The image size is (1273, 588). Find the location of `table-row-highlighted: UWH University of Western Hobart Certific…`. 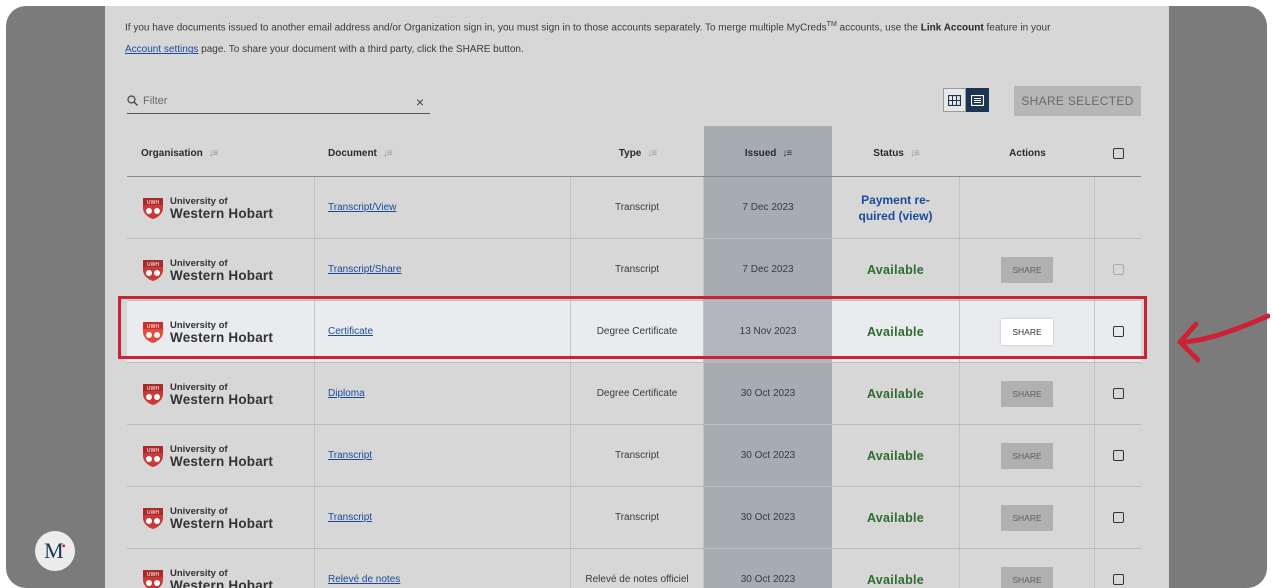

table-row-highlighted: UWH University of Western Hobart Certific… is located at coordinates (634, 332).